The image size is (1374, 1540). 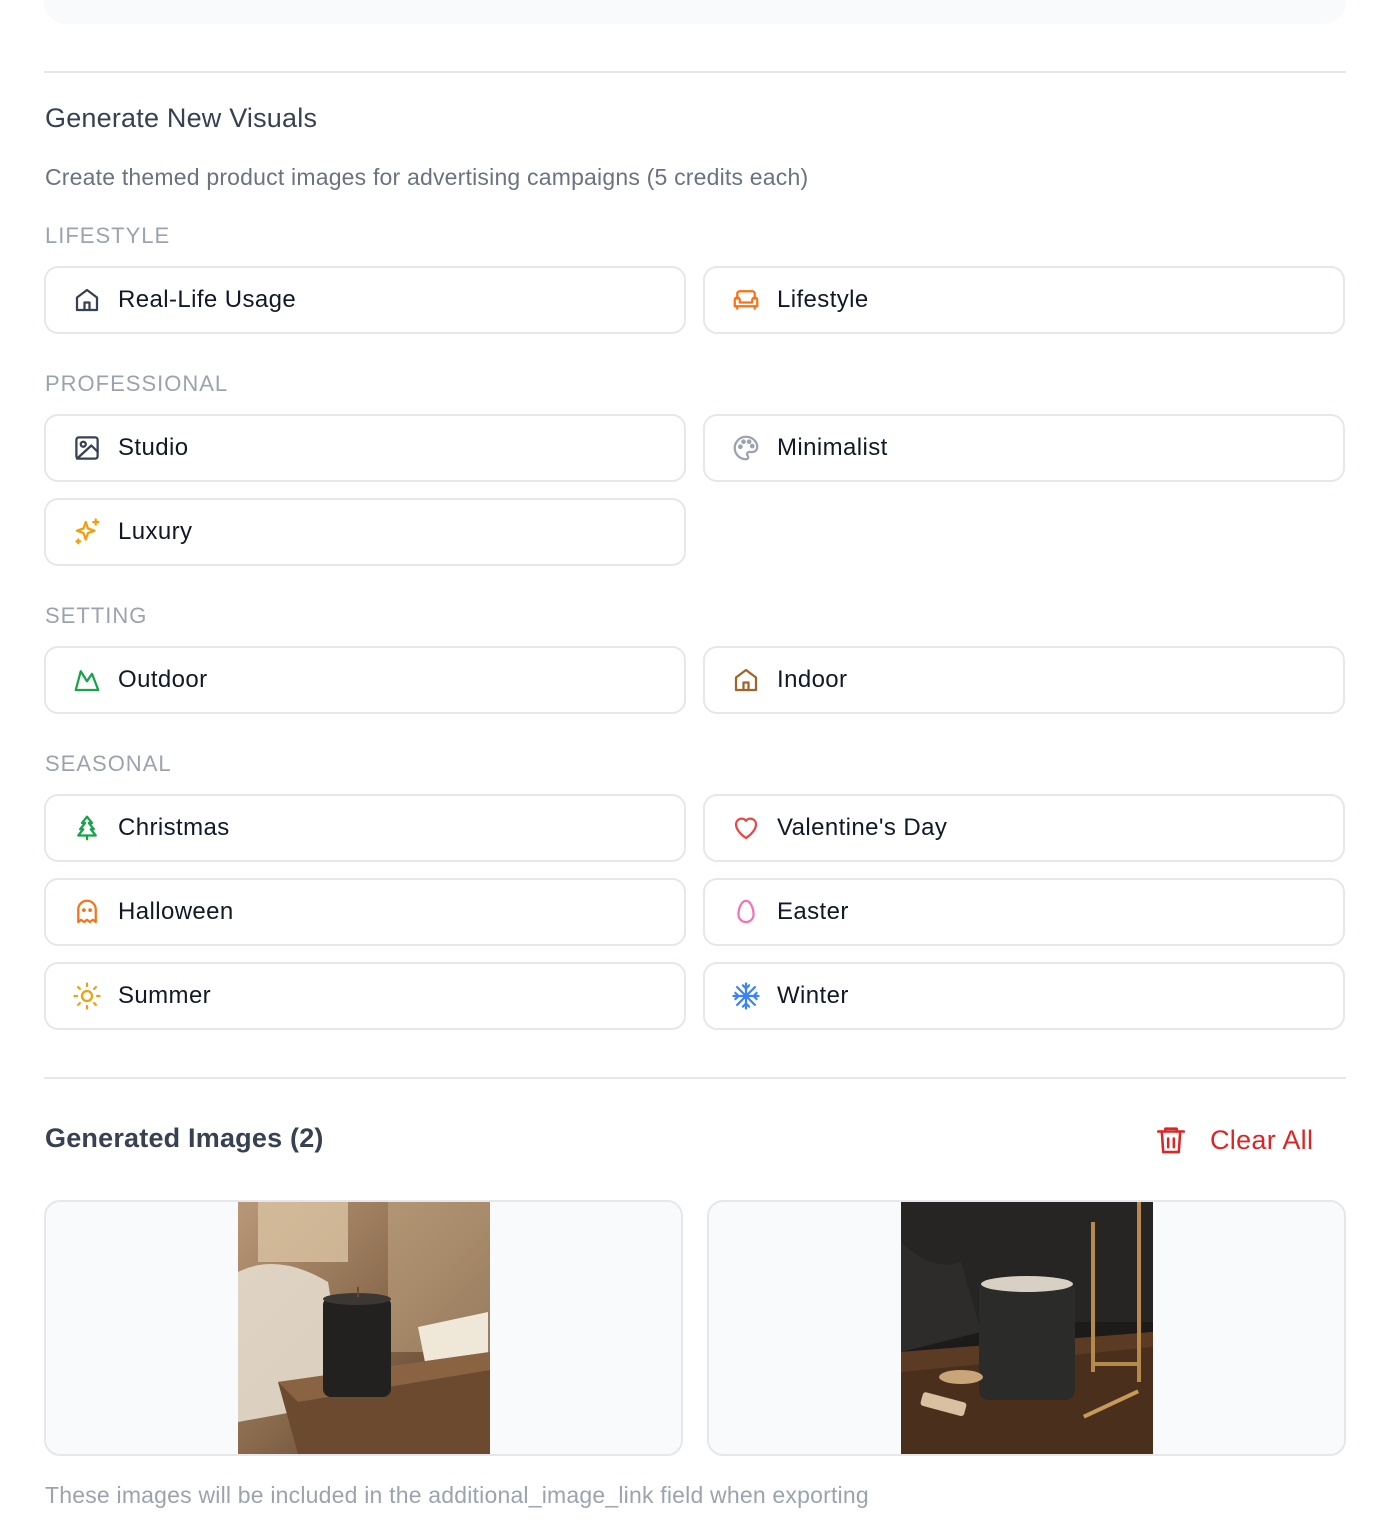 What do you see at coordinates (1024, 300) in the screenshot?
I see `option-lifestyle: Lifestyle` at bounding box center [1024, 300].